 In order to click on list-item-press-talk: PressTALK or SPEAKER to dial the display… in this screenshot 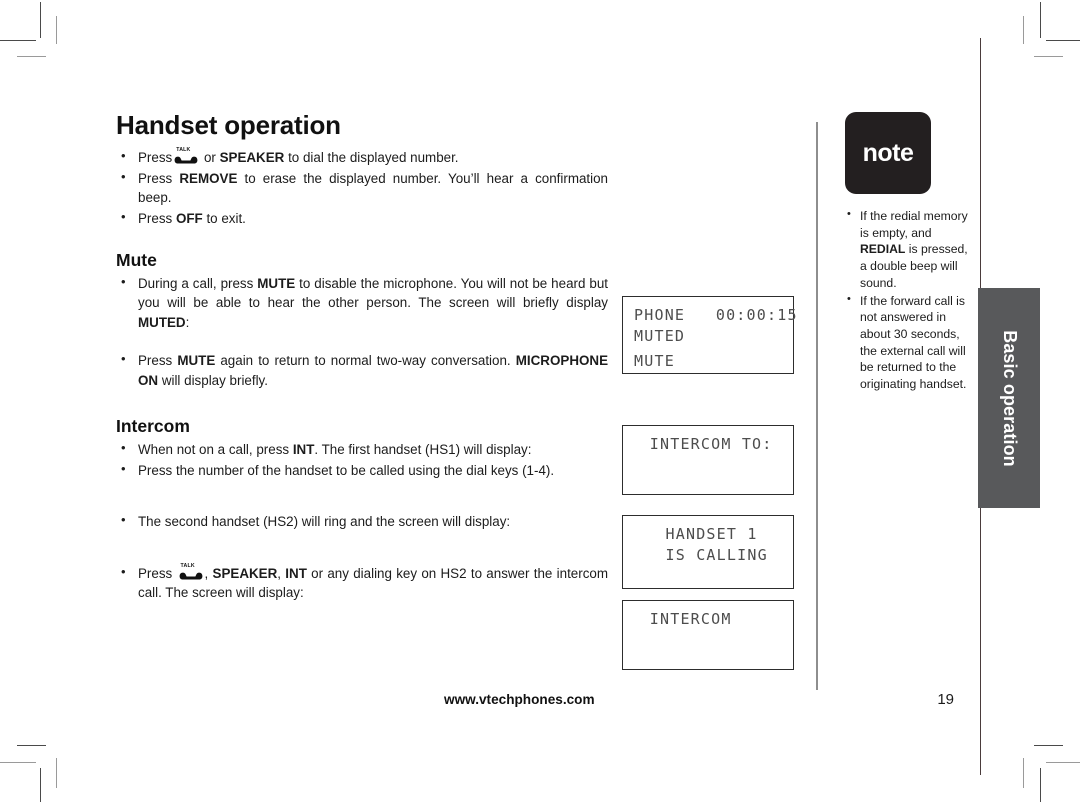, I will do `click(362, 157)`.